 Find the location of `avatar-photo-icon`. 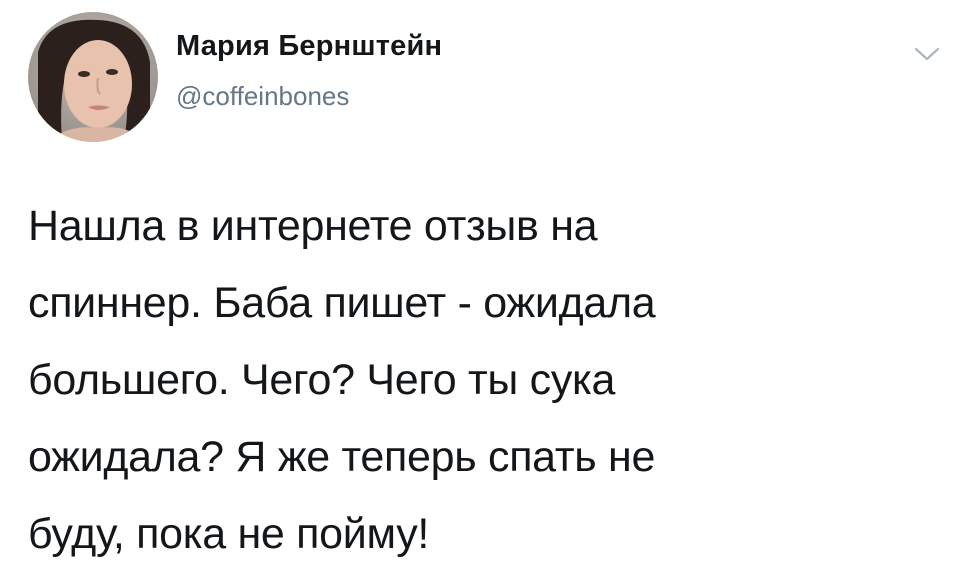

avatar-photo-icon is located at coordinates (93, 77).